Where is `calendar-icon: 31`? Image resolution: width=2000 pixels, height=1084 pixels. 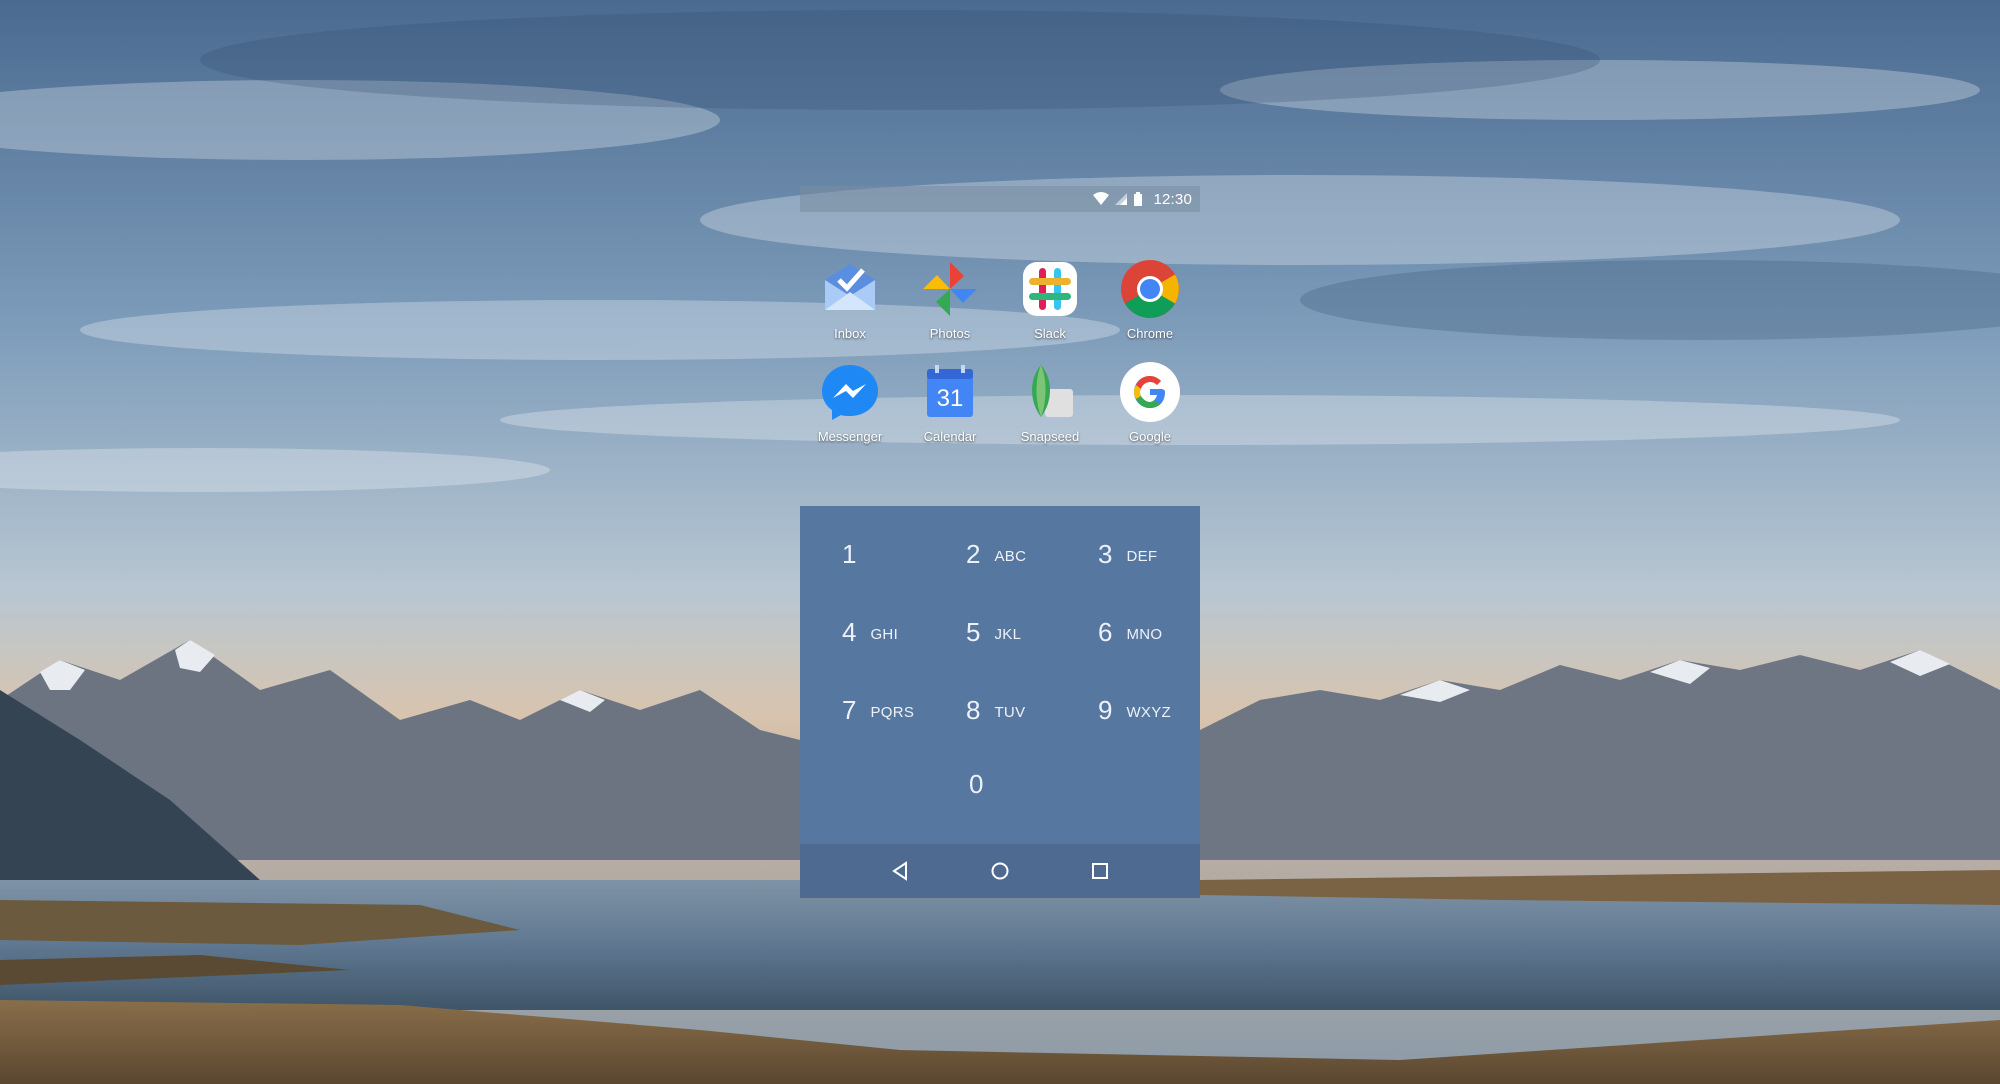
calendar-icon: 31 is located at coordinates (950, 391).